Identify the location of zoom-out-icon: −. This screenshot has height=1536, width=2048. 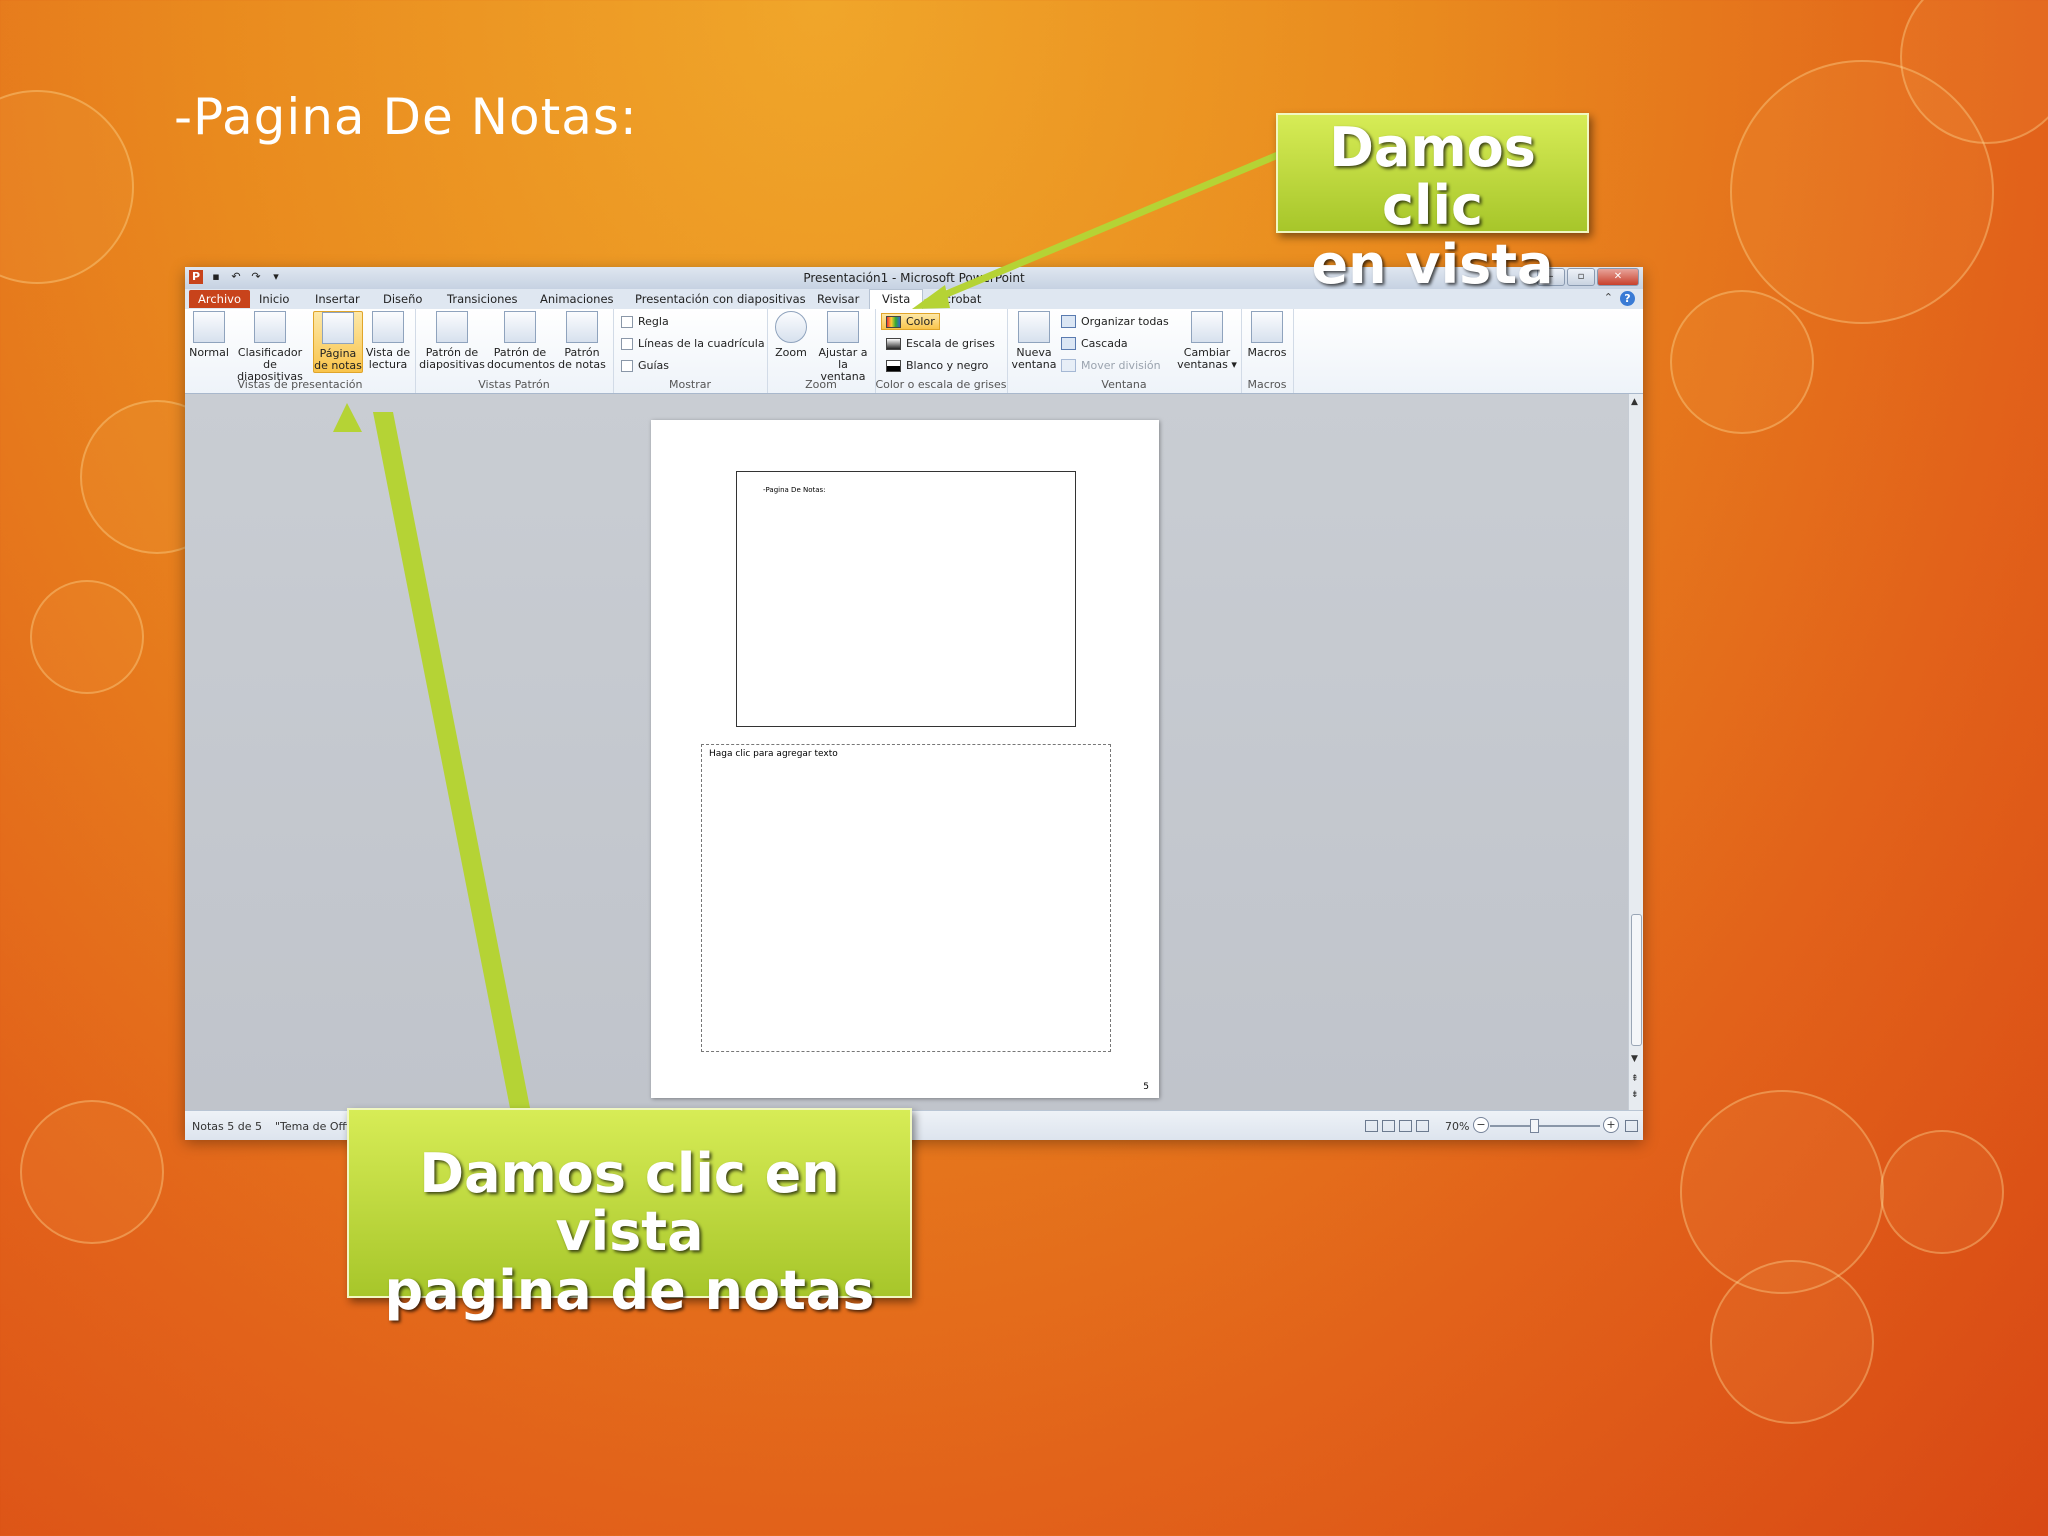
(1481, 1125).